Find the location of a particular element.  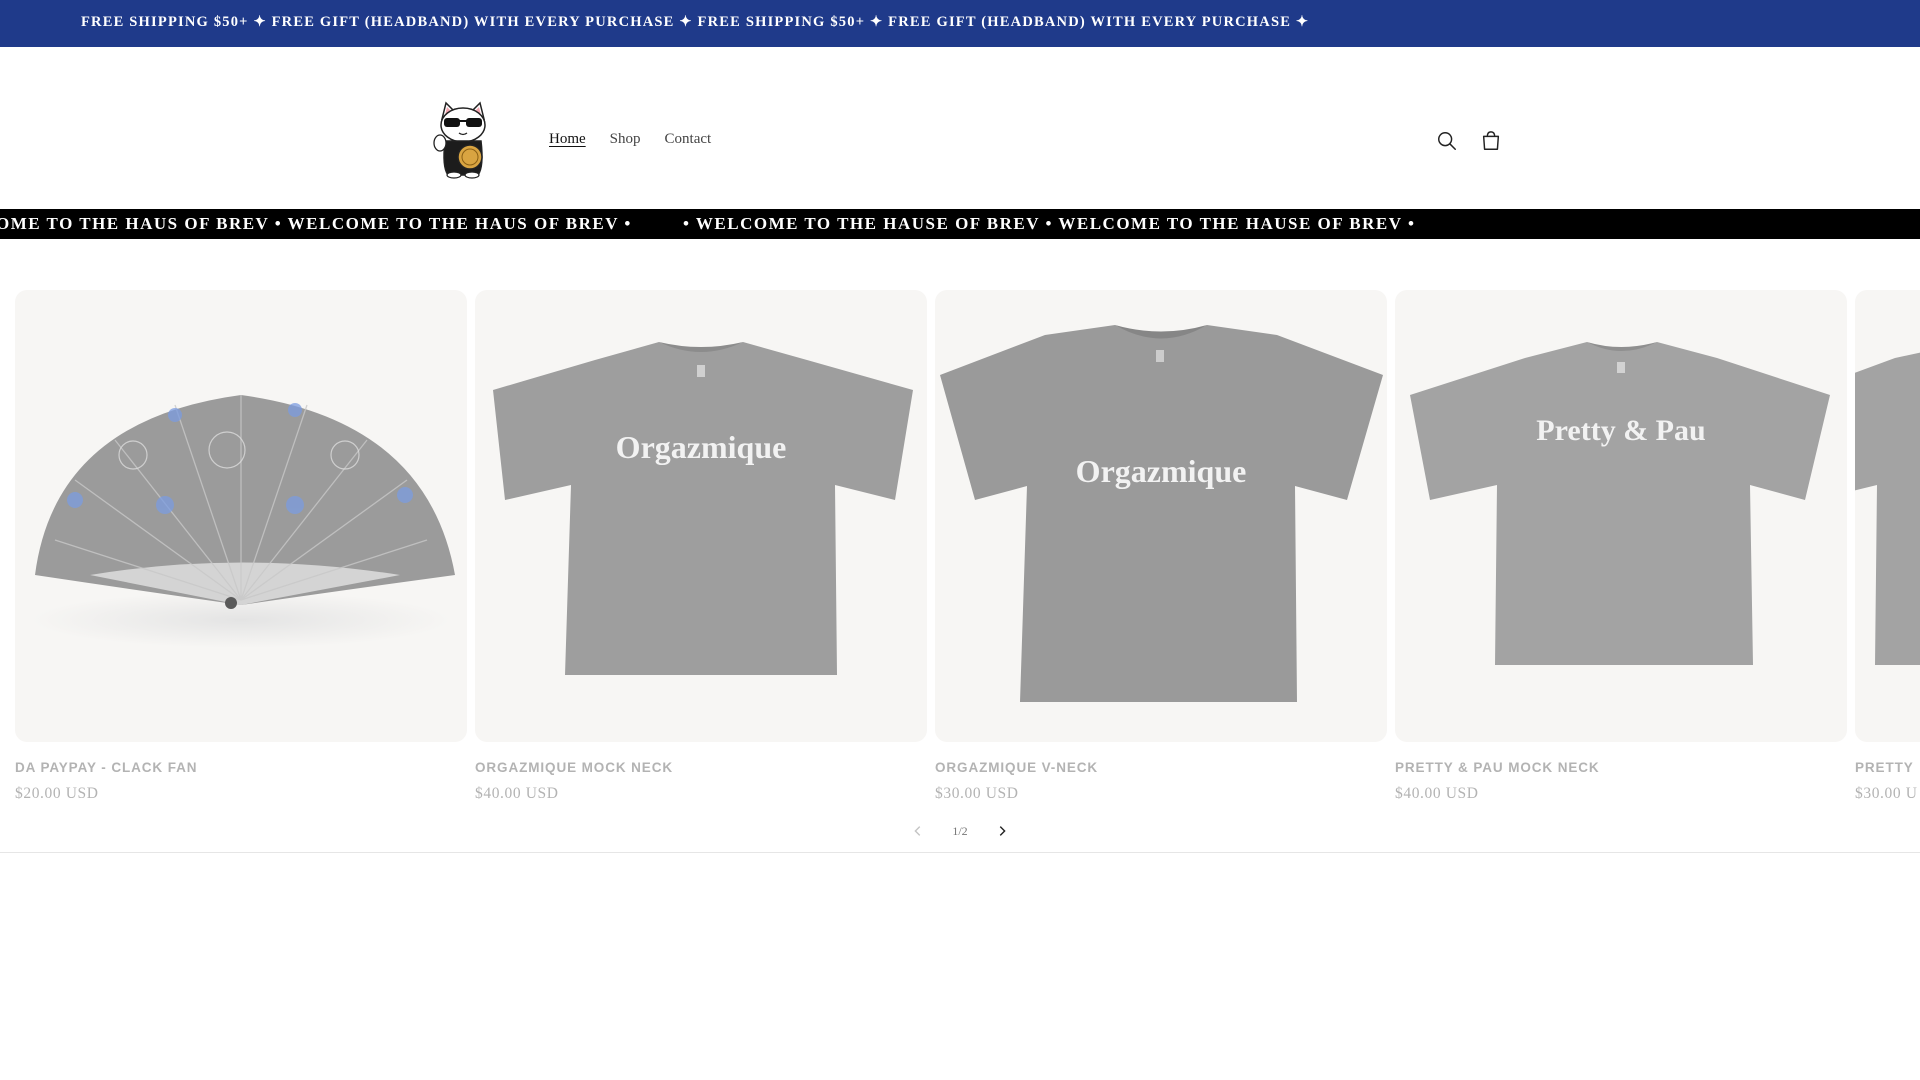

slide-counter: 1/2 is located at coordinates (960, 830).